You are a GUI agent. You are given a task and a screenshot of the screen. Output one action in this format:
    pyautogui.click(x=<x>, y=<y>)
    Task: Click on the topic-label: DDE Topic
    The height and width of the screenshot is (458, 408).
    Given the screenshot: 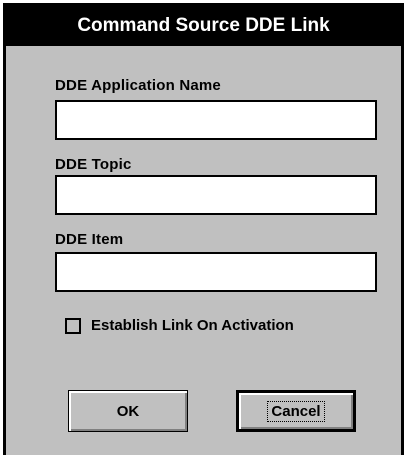 What is the action you would take?
    pyautogui.click(x=93, y=164)
    